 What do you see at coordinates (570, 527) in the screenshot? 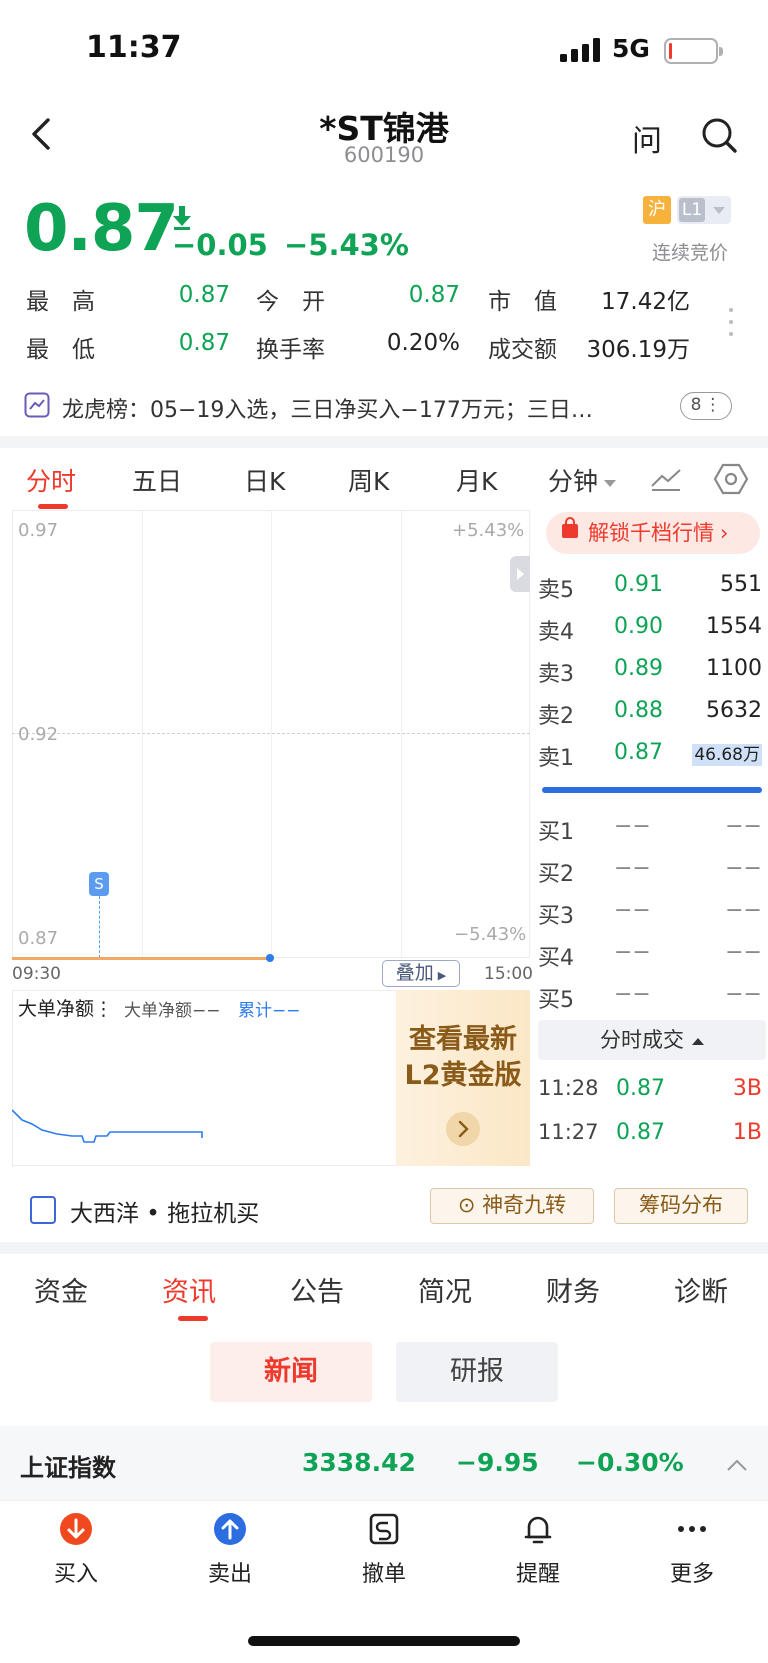
I see `lock-icon` at bounding box center [570, 527].